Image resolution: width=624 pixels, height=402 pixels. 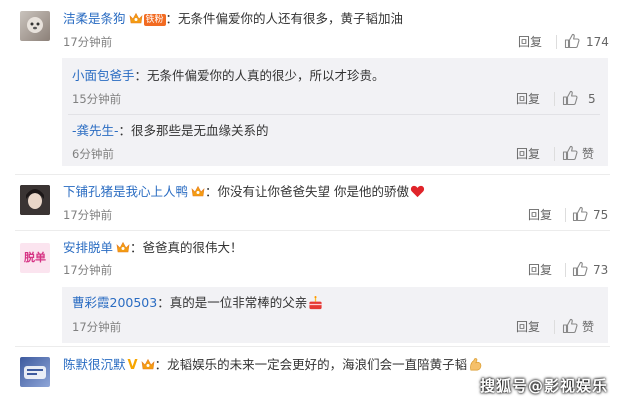 I want to click on avatar-text: 脱单, so click(x=35, y=257).